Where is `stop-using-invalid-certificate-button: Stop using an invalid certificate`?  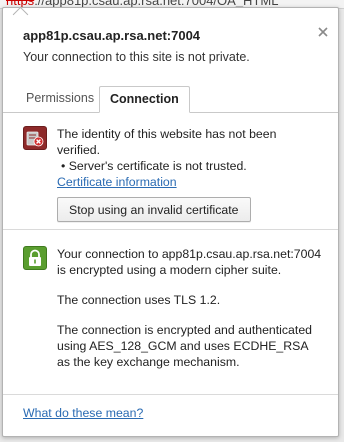
stop-using-invalid-certificate-button: Stop using an invalid certificate is located at coordinates (154, 209).